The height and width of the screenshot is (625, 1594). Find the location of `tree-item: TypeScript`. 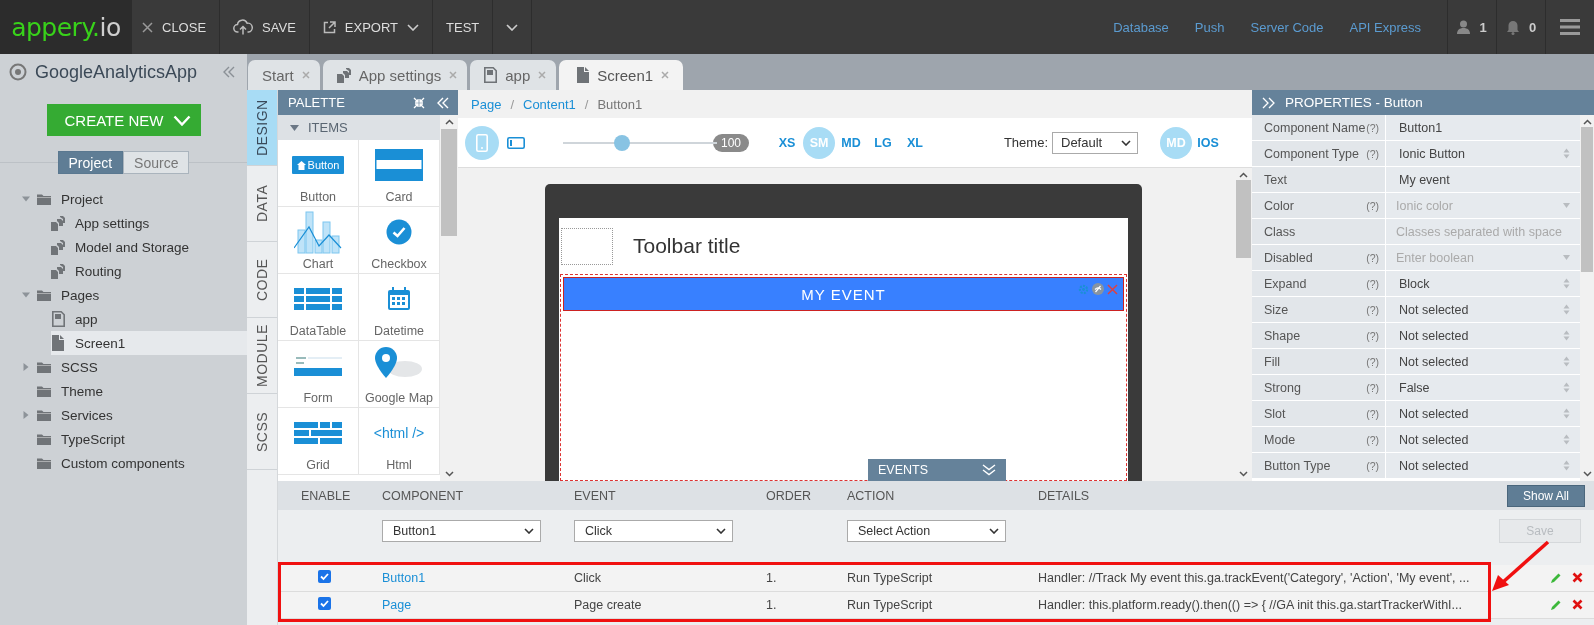

tree-item: TypeScript is located at coordinates (133, 439).